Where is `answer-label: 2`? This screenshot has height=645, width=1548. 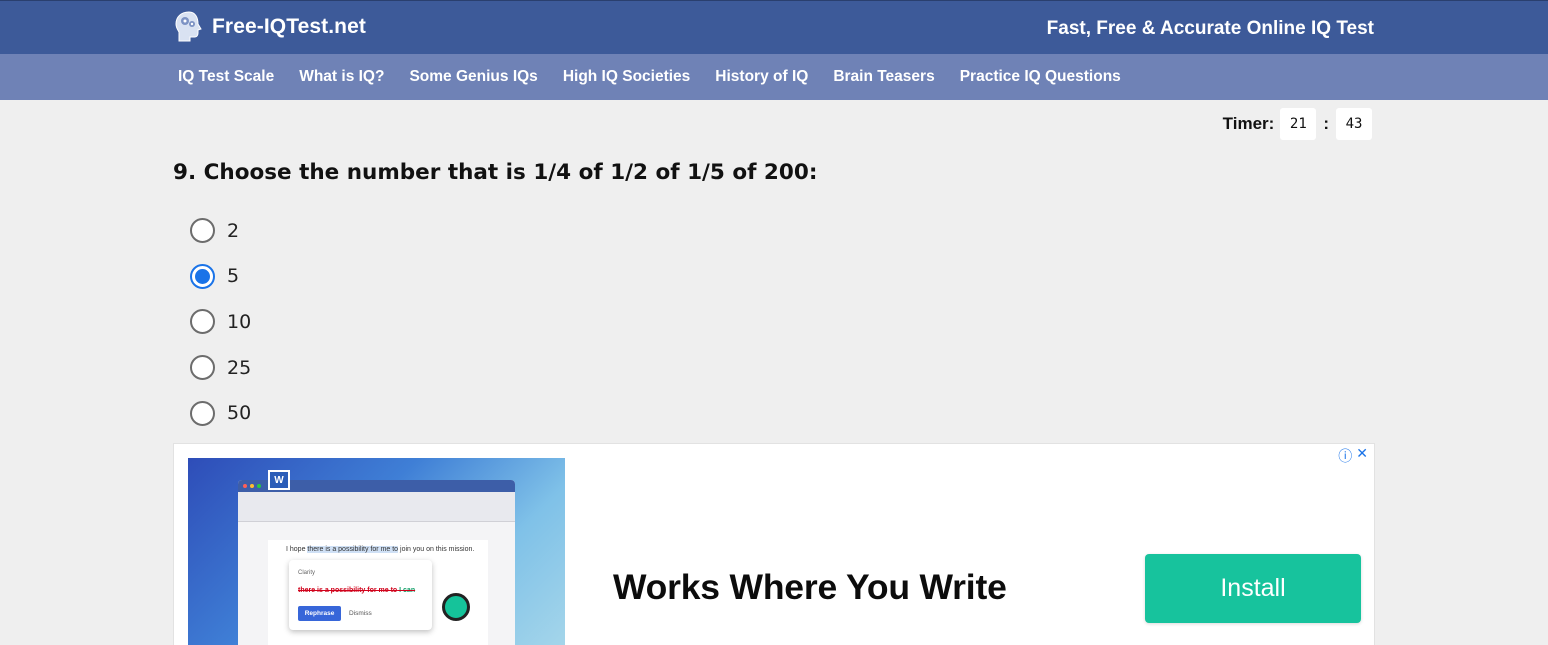
answer-label: 2 is located at coordinates (233, 231).